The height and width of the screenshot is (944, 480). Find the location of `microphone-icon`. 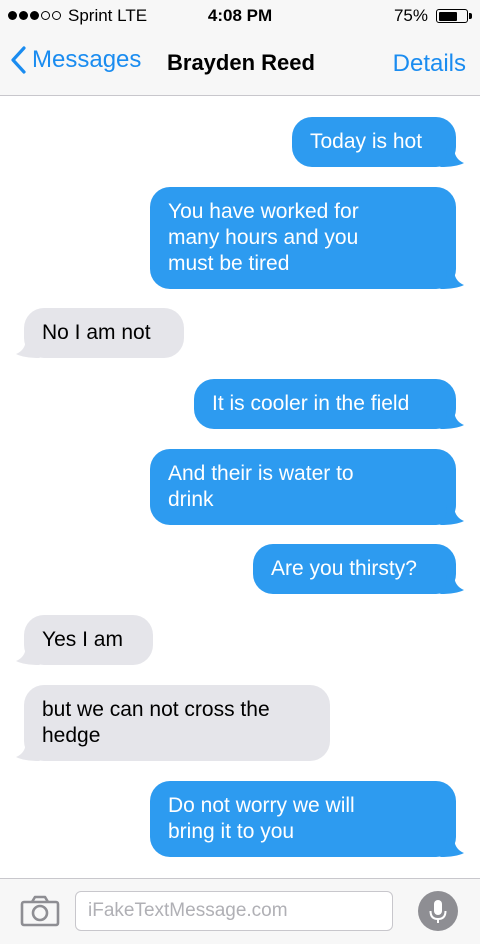

microphone-icon is located at coordinates (438, 911).